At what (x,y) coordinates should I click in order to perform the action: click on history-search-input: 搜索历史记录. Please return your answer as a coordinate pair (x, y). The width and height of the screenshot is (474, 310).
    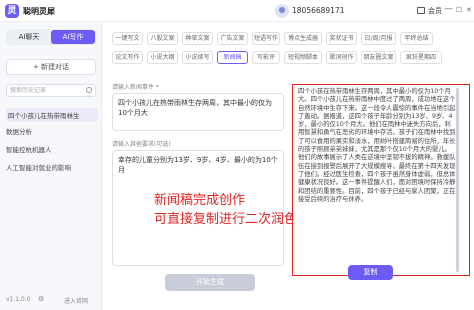
    Looking at the image, I should click on (51, 90).